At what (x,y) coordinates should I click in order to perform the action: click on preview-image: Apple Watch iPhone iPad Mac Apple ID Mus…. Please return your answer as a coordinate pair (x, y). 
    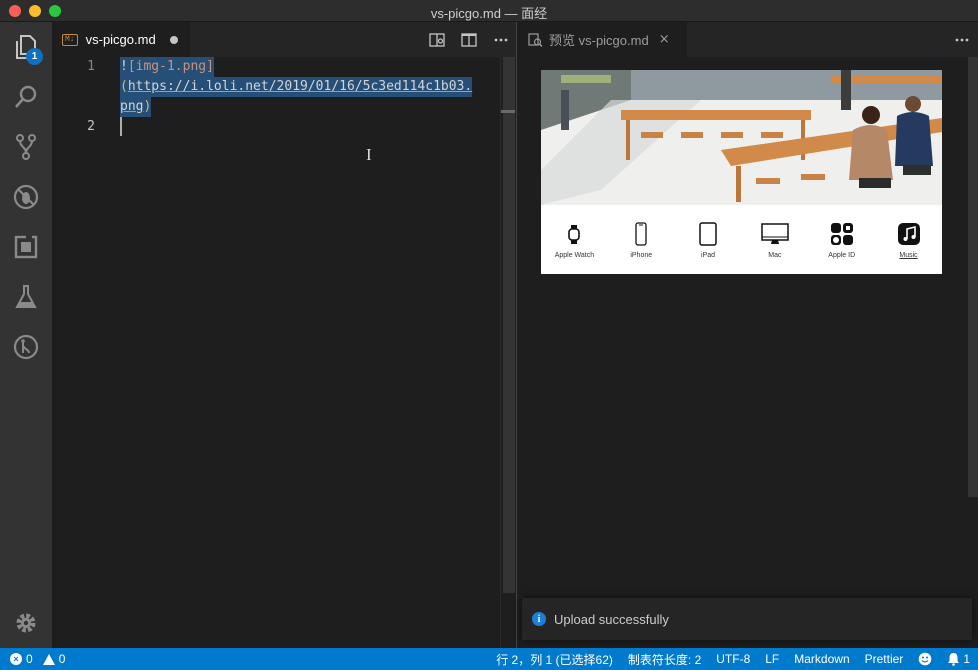
    Looking at the image, I should click on (741, 172).